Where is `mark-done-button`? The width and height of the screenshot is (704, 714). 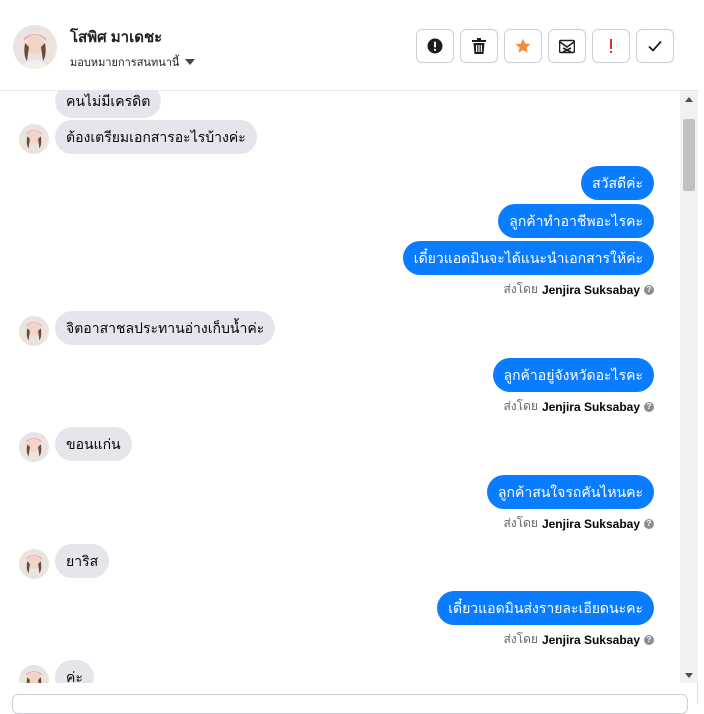 mark-done-button is located at coordinates (655, 46).